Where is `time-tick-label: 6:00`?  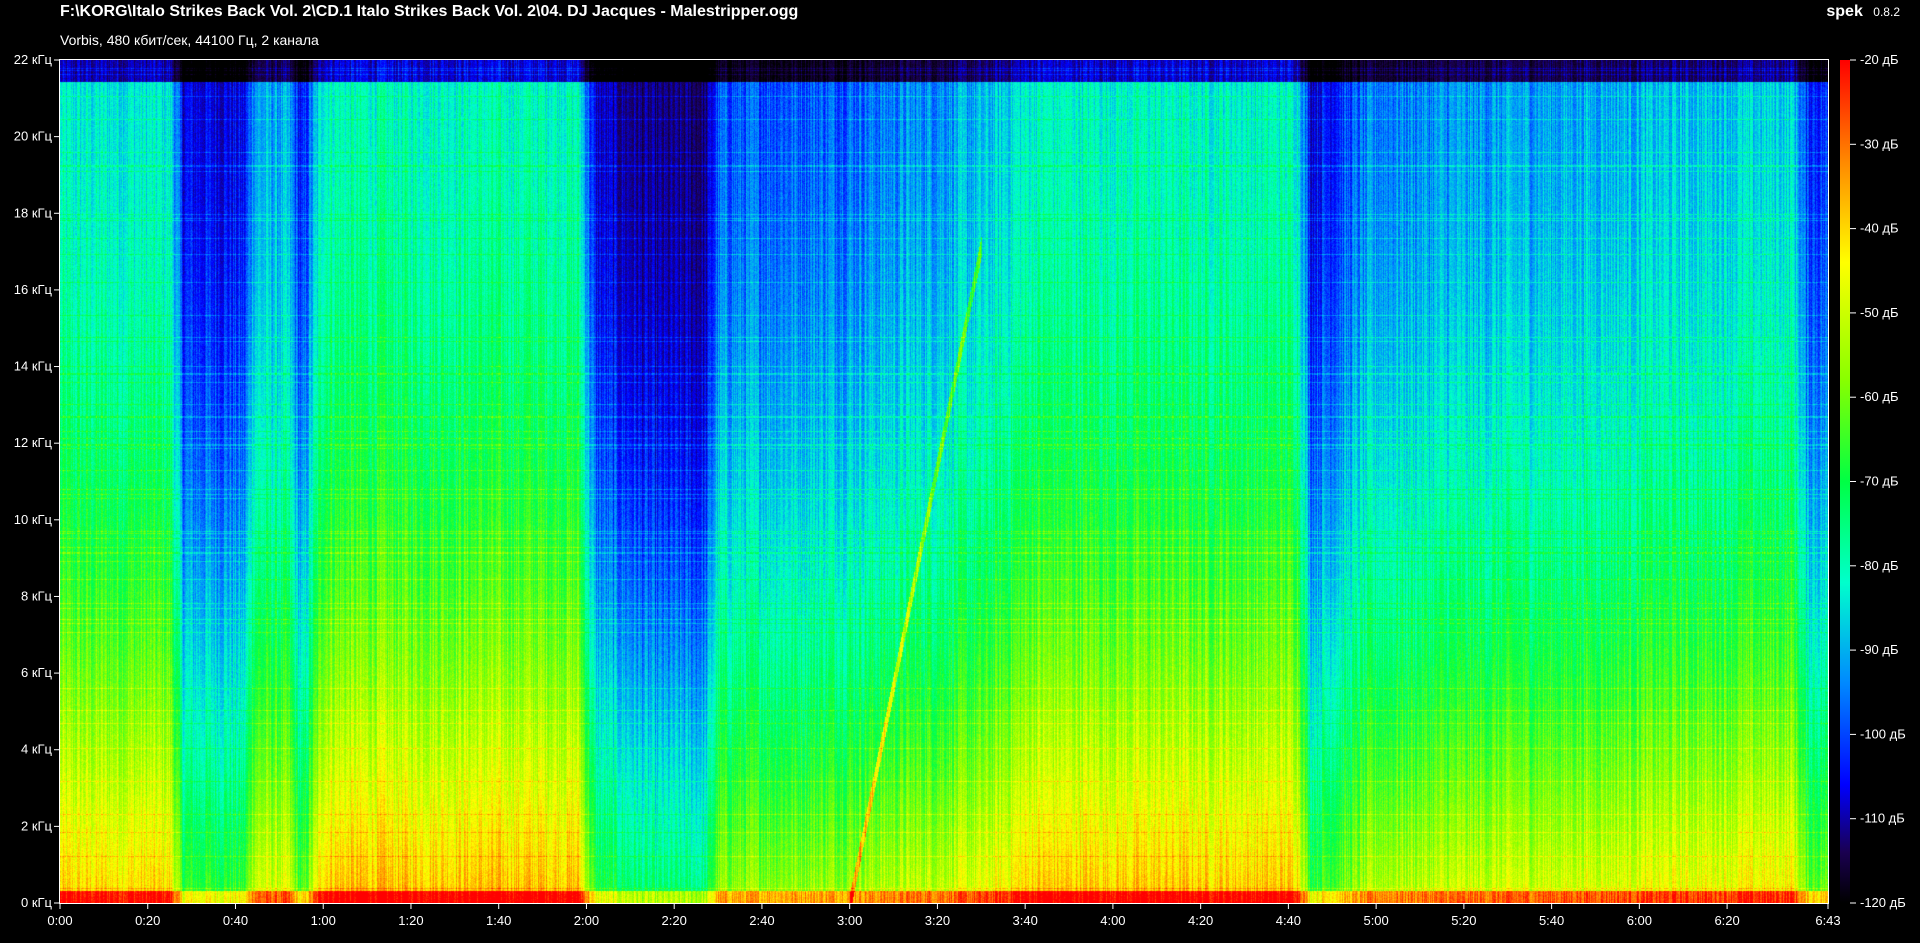
time-tick-label: 6:00 is located at coordinates (1639, 920).